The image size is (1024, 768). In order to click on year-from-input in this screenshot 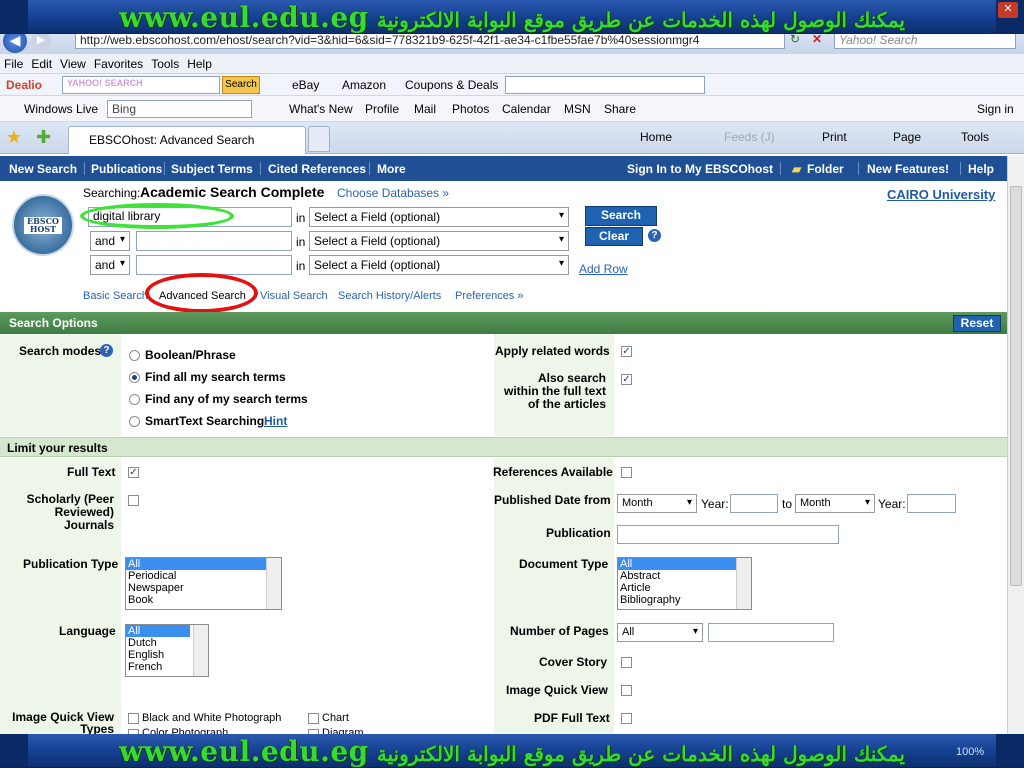, I will do `click(754, 503)`.